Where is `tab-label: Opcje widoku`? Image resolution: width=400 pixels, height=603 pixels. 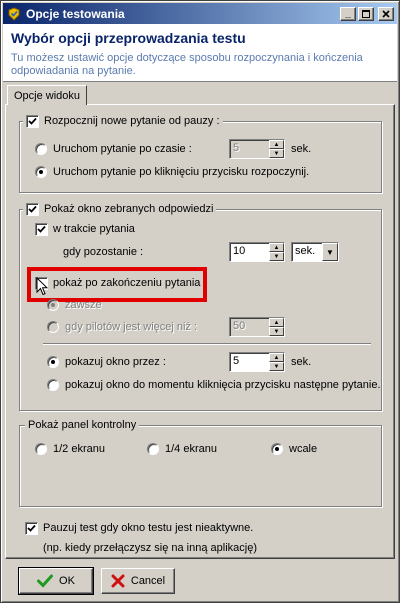 tab-label: Opcje widoku is located at coordinates (47, 95).